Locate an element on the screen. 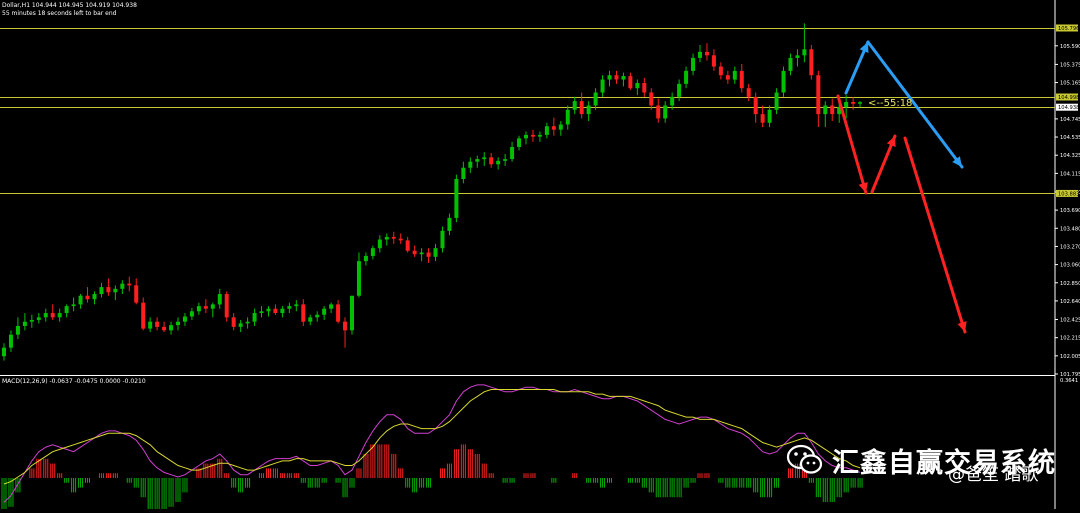  price-label: 105.796 is located at coordinates (1067, 28).